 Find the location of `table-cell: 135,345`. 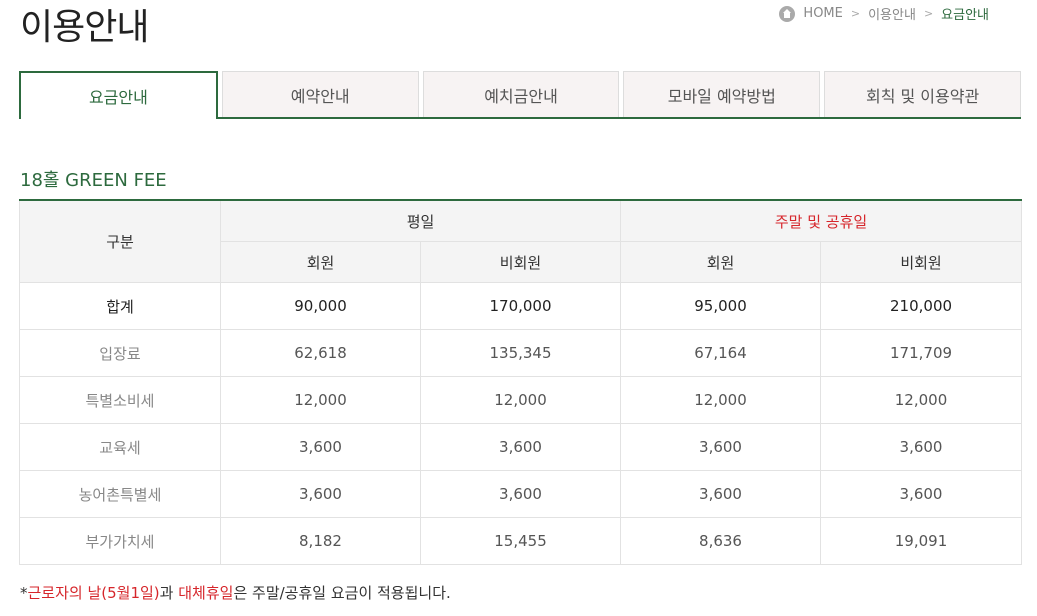

table-cell: 135,345 is located at coordinates (520, 353).